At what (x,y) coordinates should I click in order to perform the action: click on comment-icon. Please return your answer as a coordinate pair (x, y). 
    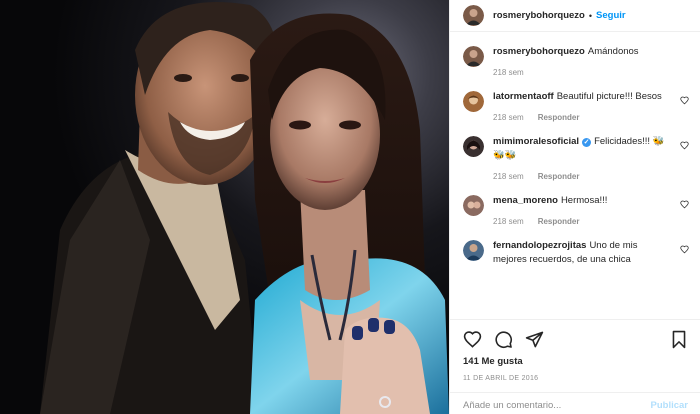
    Looking at the image, I should click on (503, 339).